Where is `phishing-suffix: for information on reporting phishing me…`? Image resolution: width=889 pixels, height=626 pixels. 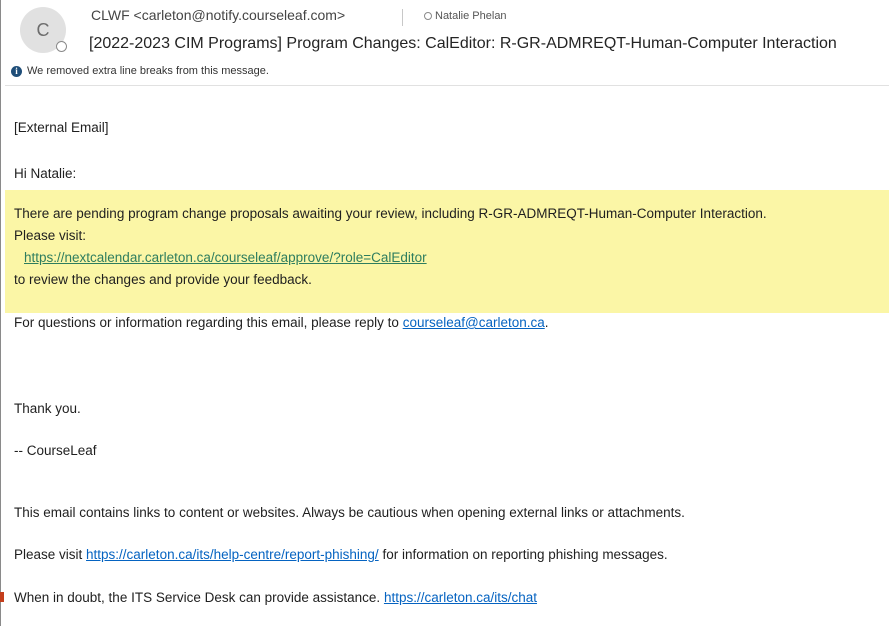 phishing-suffix: for information on reporting phishing me… is located at coordinates (523, 554).